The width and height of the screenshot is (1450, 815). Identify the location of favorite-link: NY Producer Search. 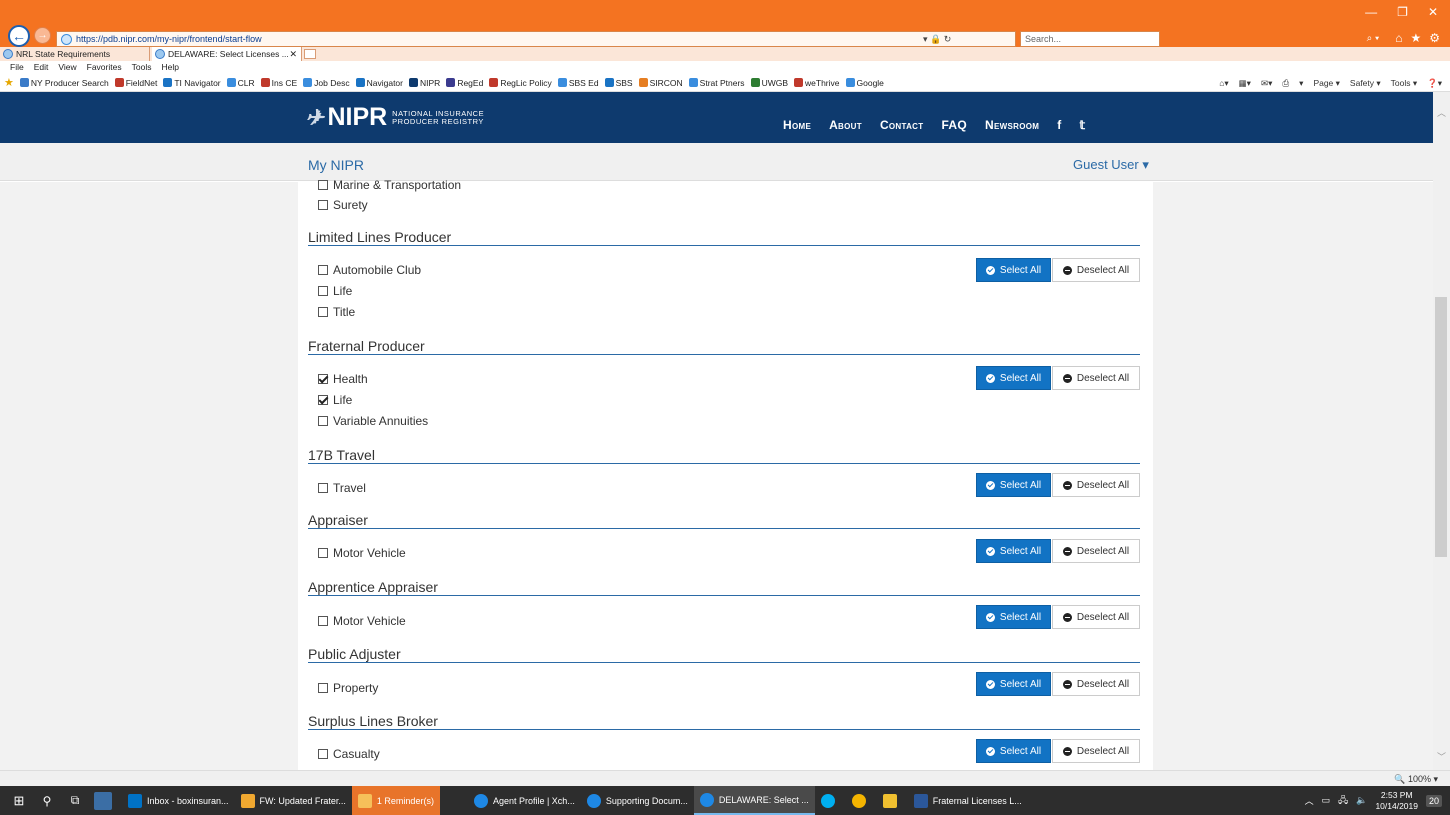
(64, 83).